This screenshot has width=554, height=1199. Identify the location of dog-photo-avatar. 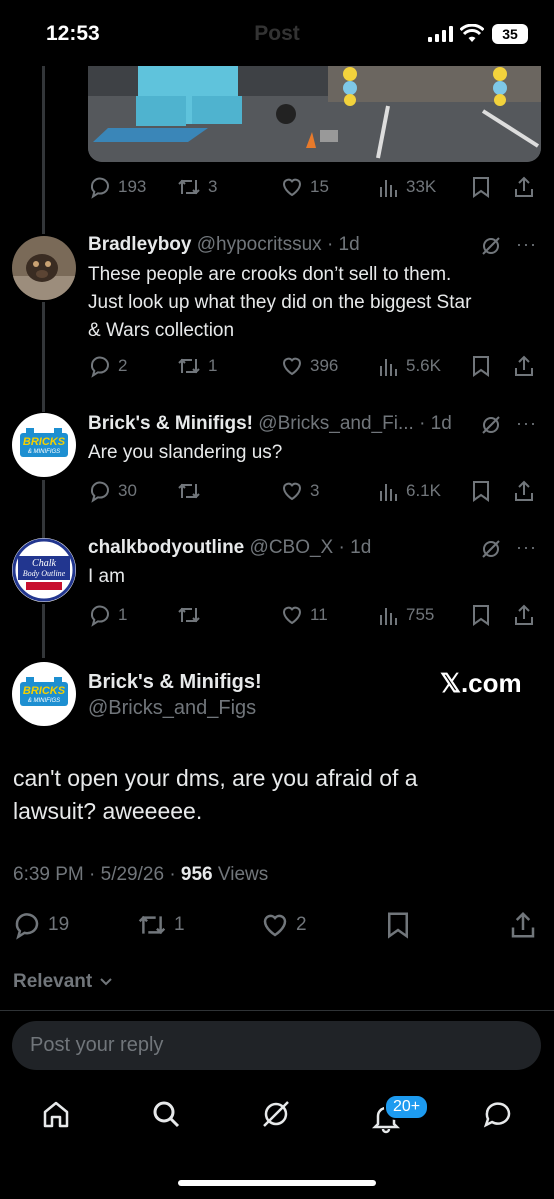
(44, 268).